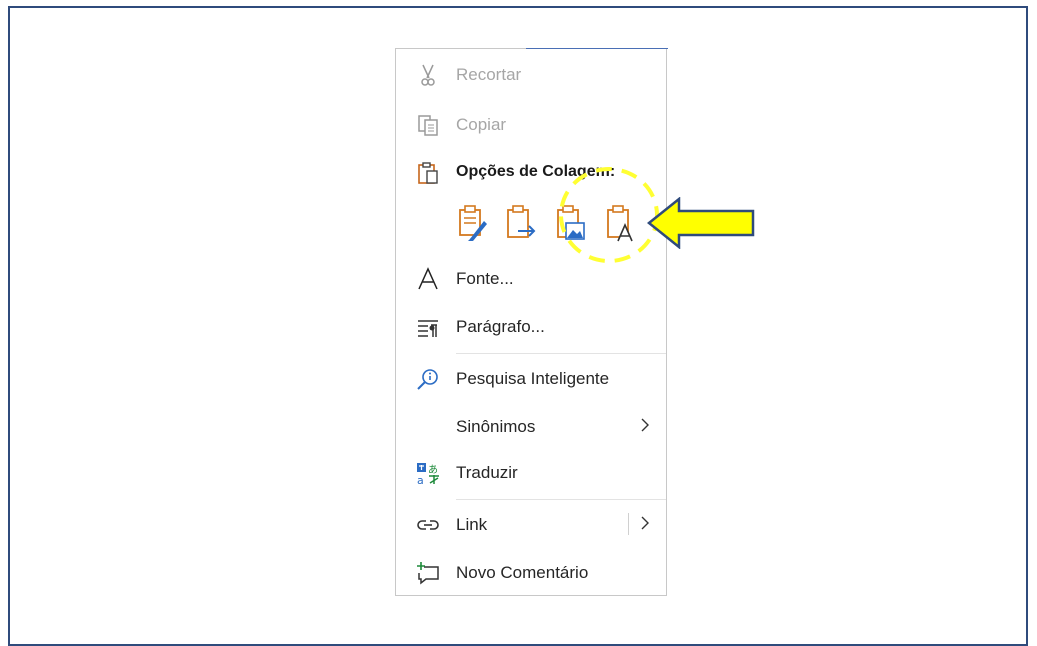 The height and width of the screenshot is (646, 1037). What do you see at coordinates (489, 74) in the screenshot?
I see `cut-label: Recortar` at bounding box center [489, 74].